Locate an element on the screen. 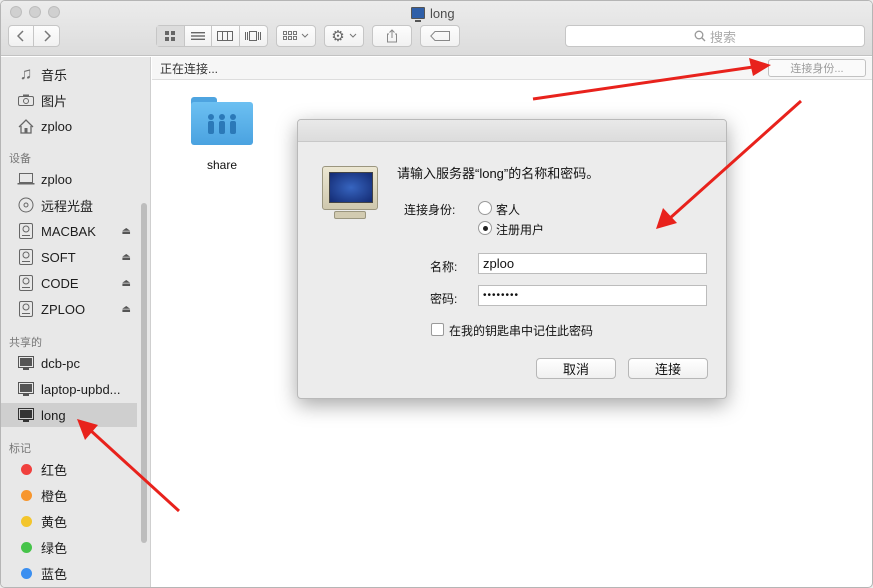 Image resolution: width=873 pixels, height=588 pixels. server-icon is located at coordinates (418, 14).